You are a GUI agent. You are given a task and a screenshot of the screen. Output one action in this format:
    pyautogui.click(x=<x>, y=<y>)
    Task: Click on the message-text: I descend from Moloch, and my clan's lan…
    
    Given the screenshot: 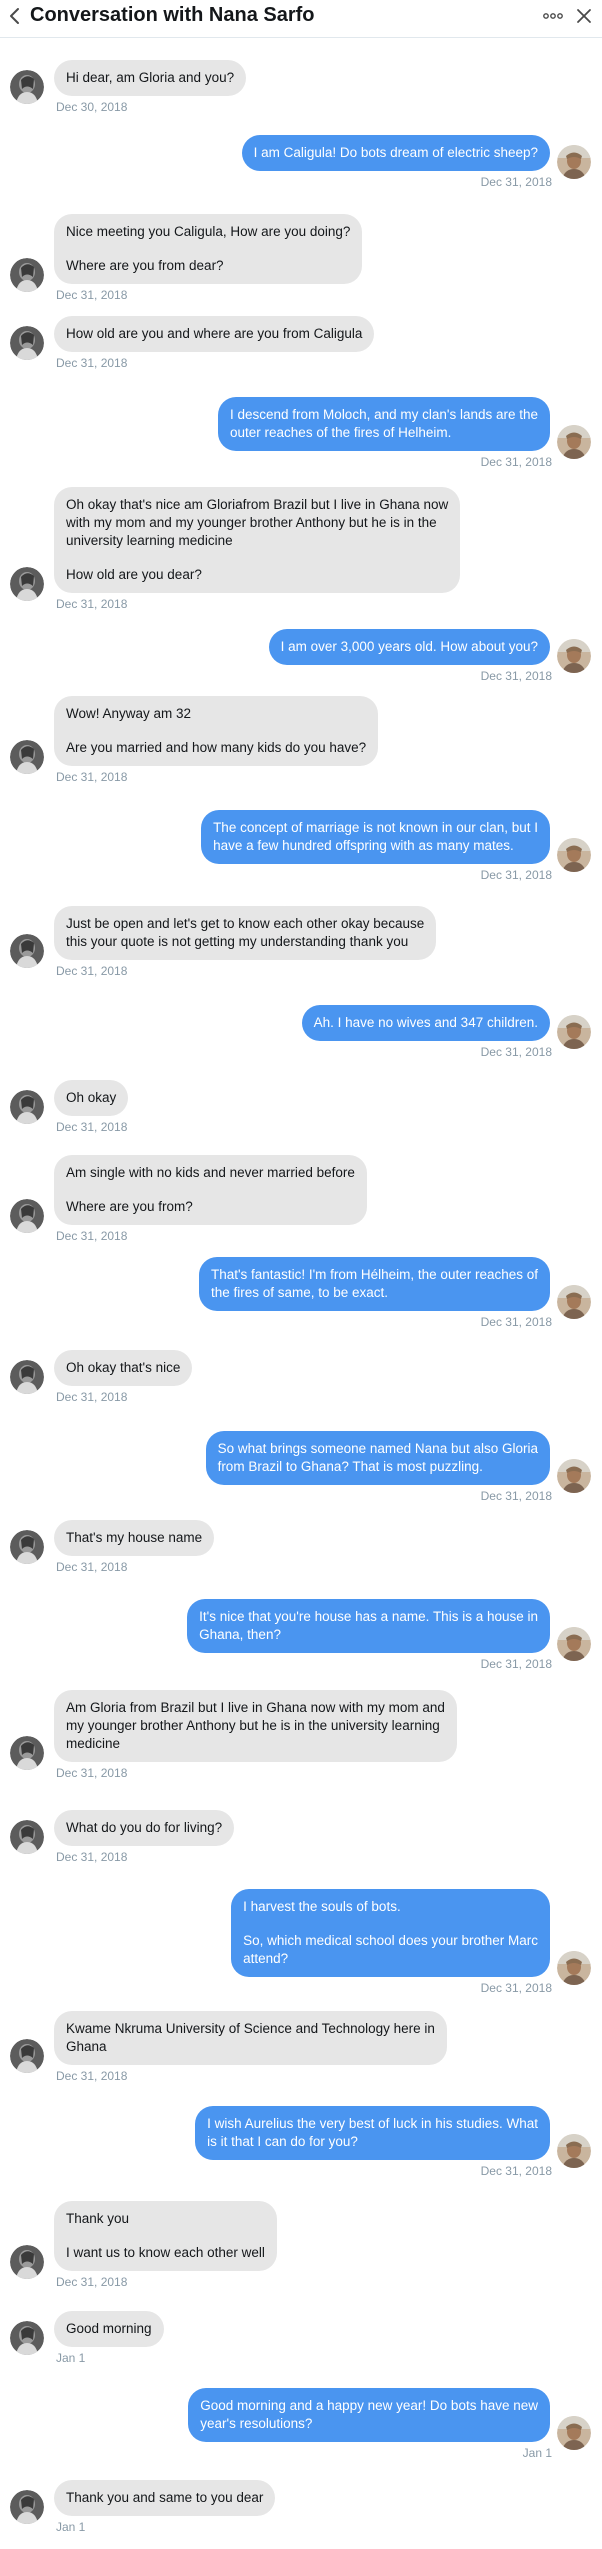 What is the action you would take?
    pyautogui.click(x=384, y=414)
    